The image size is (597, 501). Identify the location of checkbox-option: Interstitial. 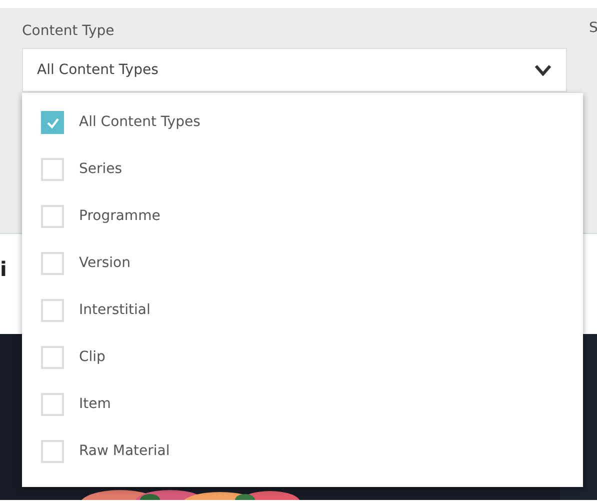
(95, 310).